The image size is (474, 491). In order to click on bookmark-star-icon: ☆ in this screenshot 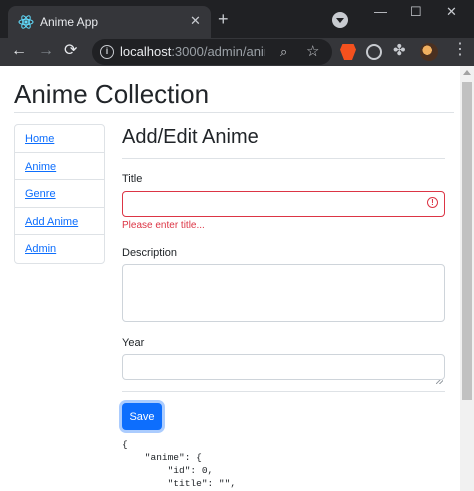, I will do `click(312, 51)`.